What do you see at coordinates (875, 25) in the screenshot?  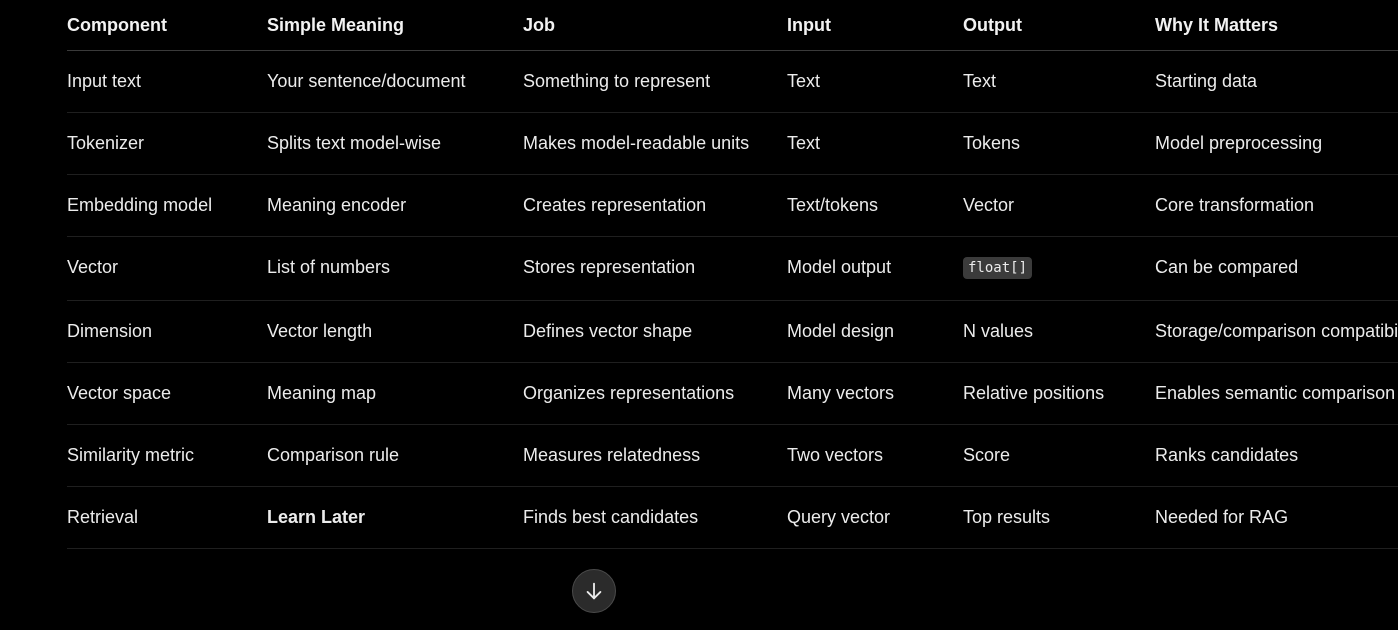 I see `header-input: Input` at bounding box center [875, 25].